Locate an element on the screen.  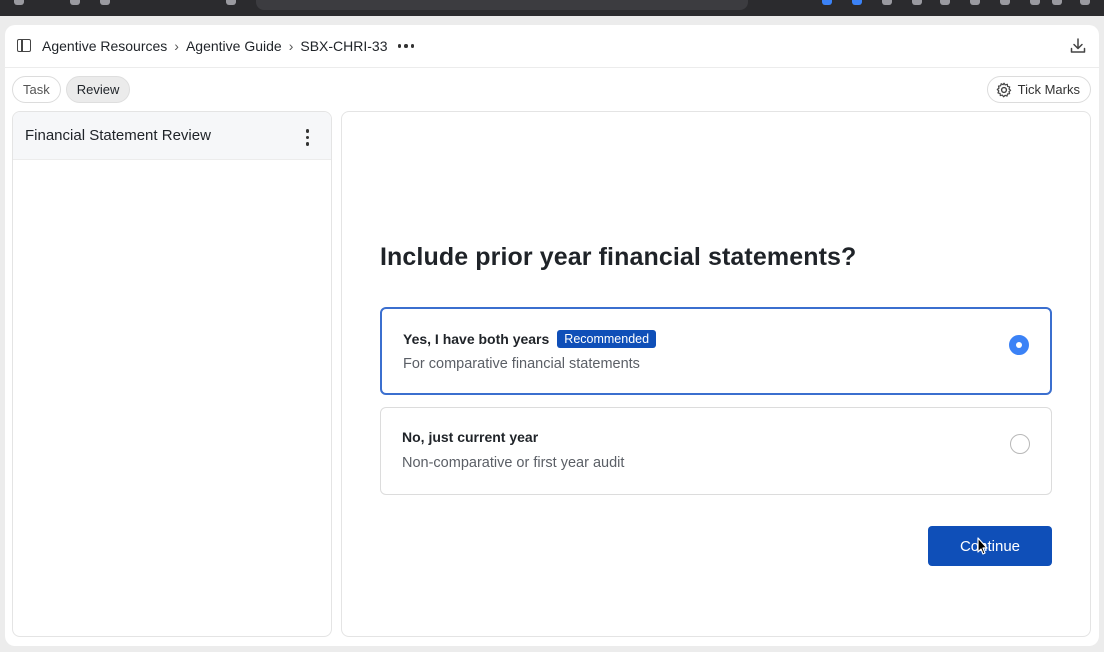
kebab-menu-icon is located at coordinates (307, 137).